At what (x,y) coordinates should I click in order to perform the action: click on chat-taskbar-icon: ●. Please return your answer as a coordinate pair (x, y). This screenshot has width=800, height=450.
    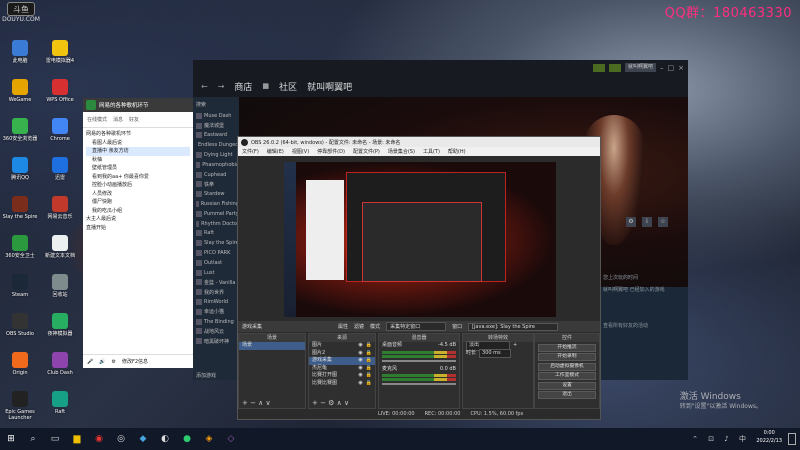
    Looking at the image, I should click on (187, 439).